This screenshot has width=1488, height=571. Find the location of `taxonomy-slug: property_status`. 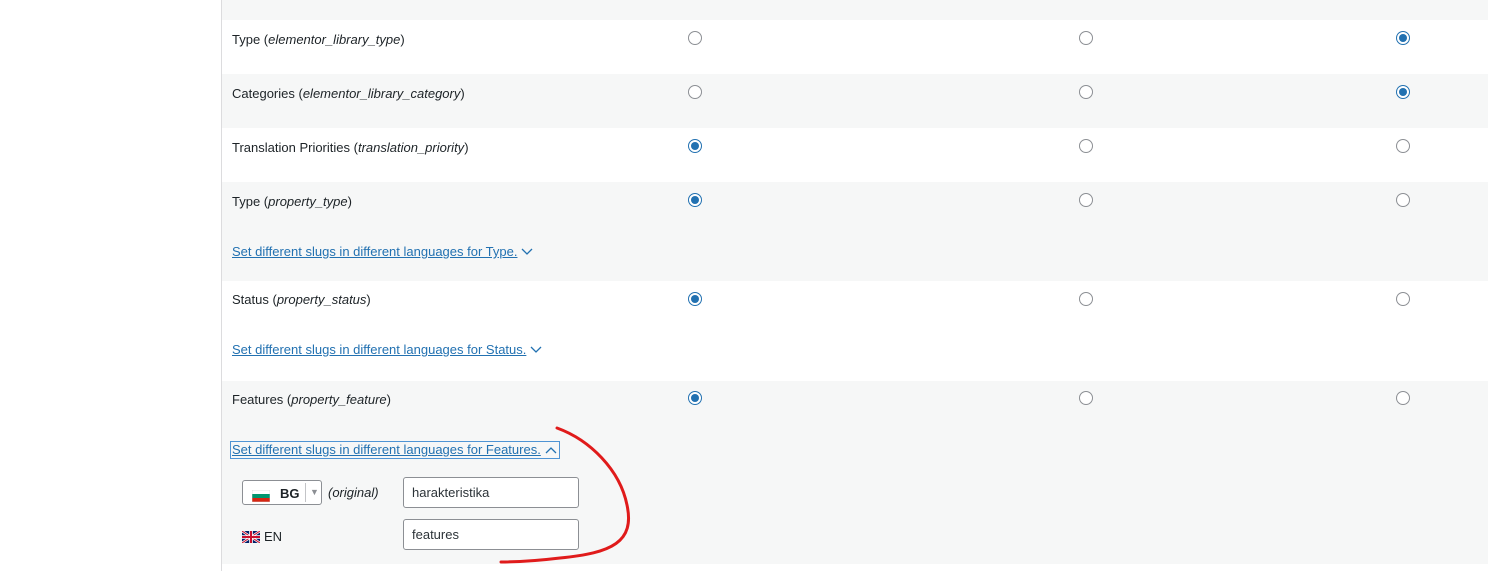

taxonomy-slug: property_status is located at coordinates (321, 299).